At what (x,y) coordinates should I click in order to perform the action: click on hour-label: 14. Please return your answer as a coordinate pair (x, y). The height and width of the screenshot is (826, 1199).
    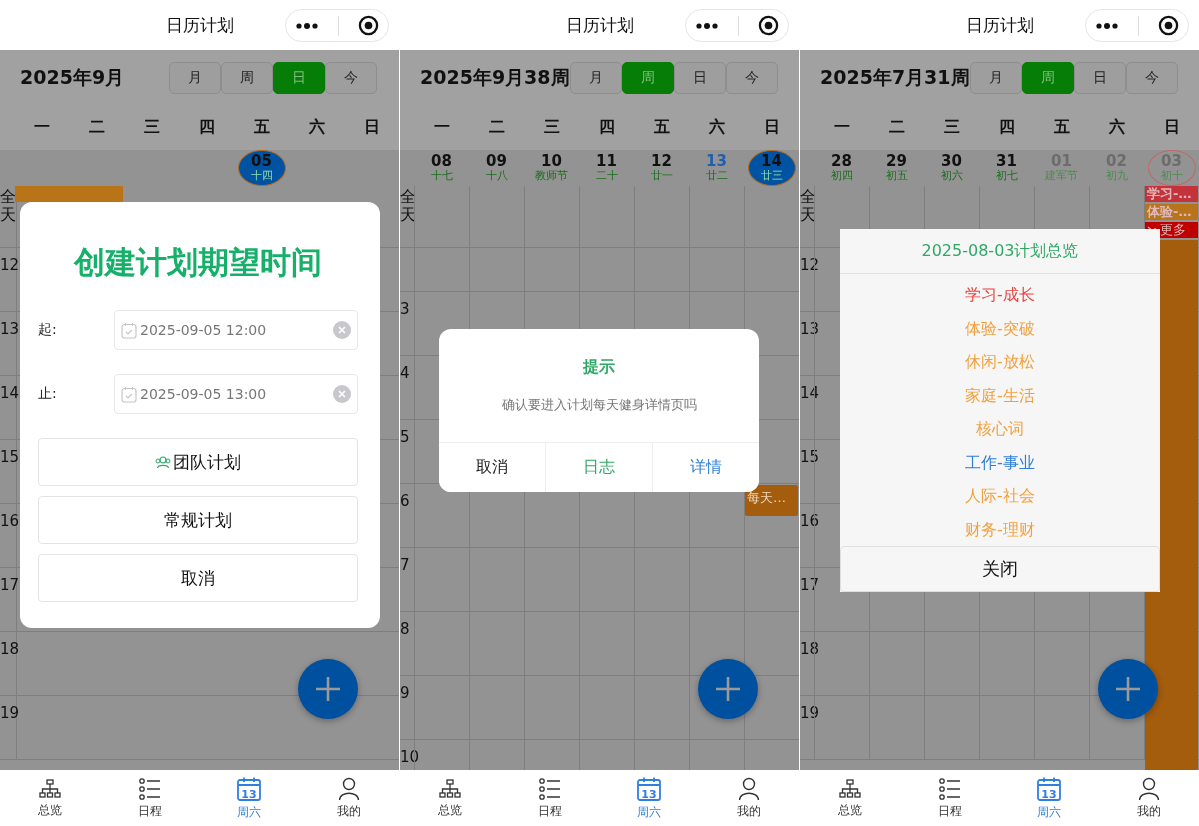
    Looking at the image, I should click on (10, 393).